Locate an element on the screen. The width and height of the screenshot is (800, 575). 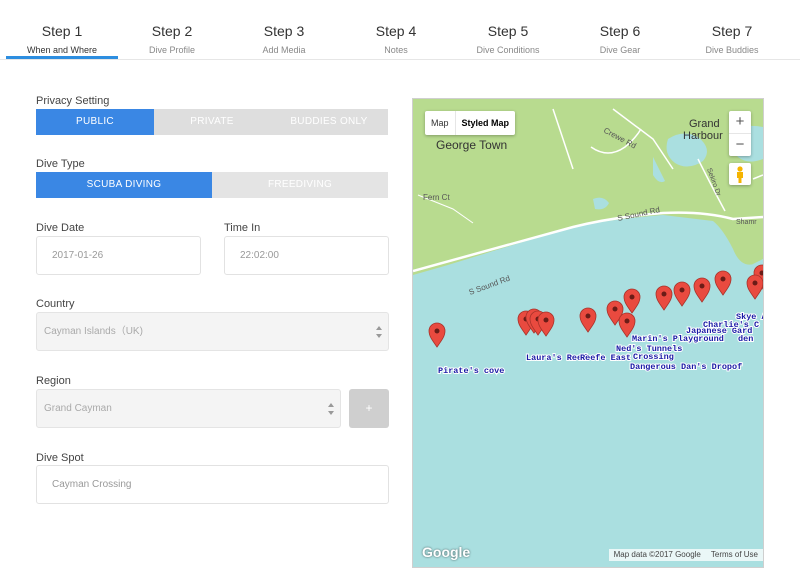
privacy-private-button: PRIVATE is located at coordinates (212, 122).